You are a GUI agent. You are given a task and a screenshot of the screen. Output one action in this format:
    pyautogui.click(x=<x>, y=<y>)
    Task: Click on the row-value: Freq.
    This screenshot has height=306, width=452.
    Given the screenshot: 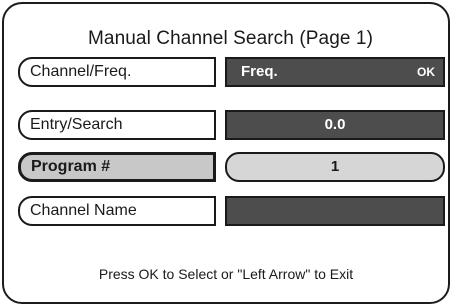 What is the action you would take?
    pyautogui.click(x=259, y=71)
    